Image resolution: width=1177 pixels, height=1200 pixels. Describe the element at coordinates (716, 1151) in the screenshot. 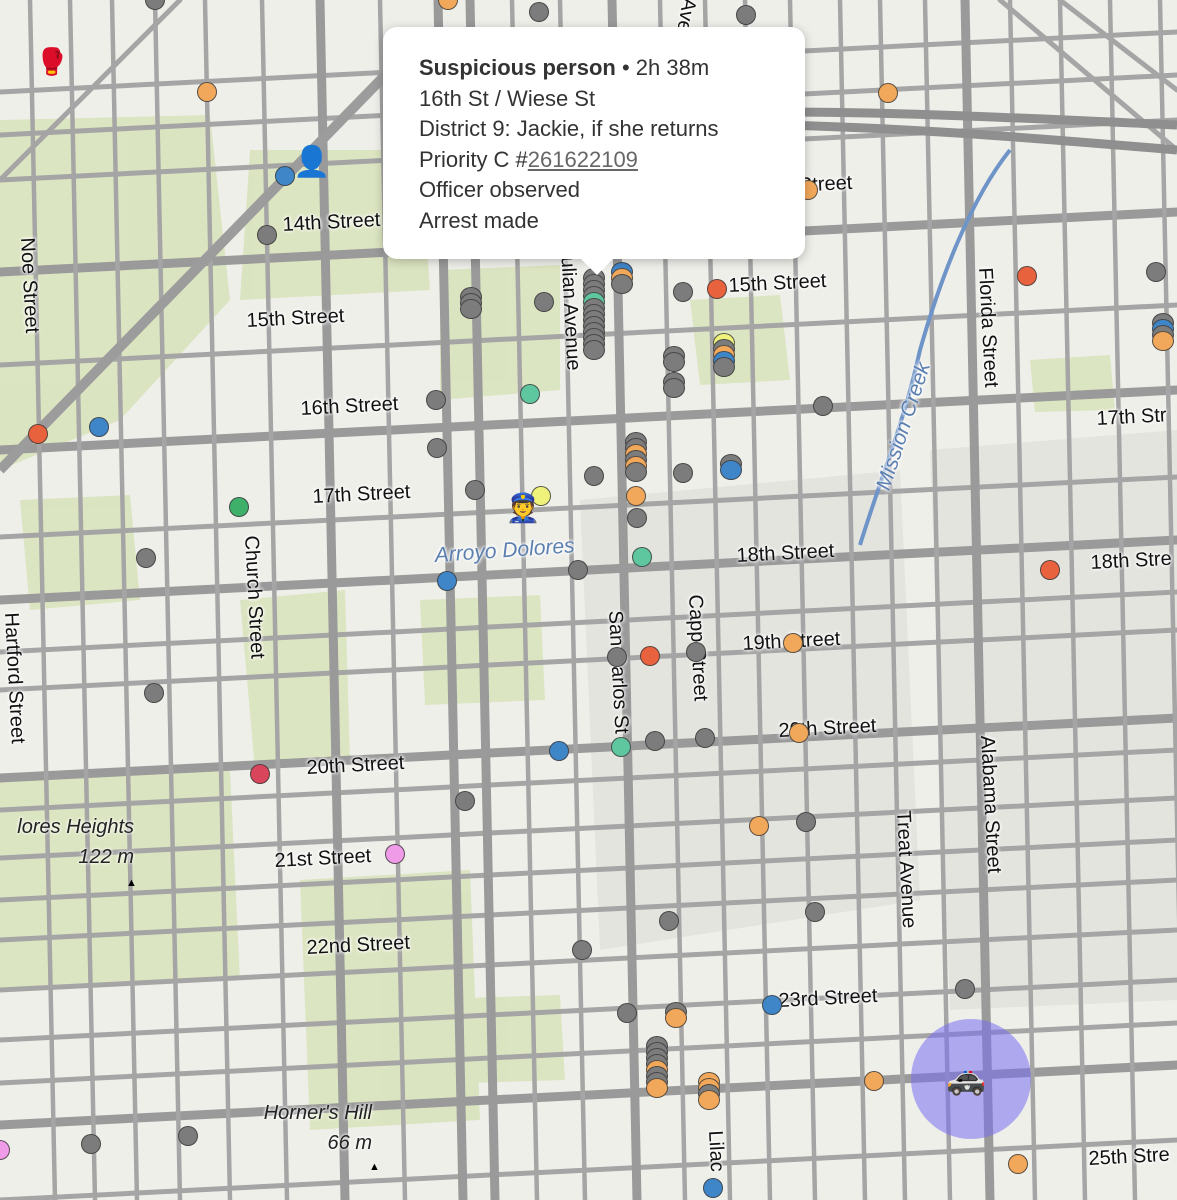

I see `street-label-lilac: Lilac` at that location.